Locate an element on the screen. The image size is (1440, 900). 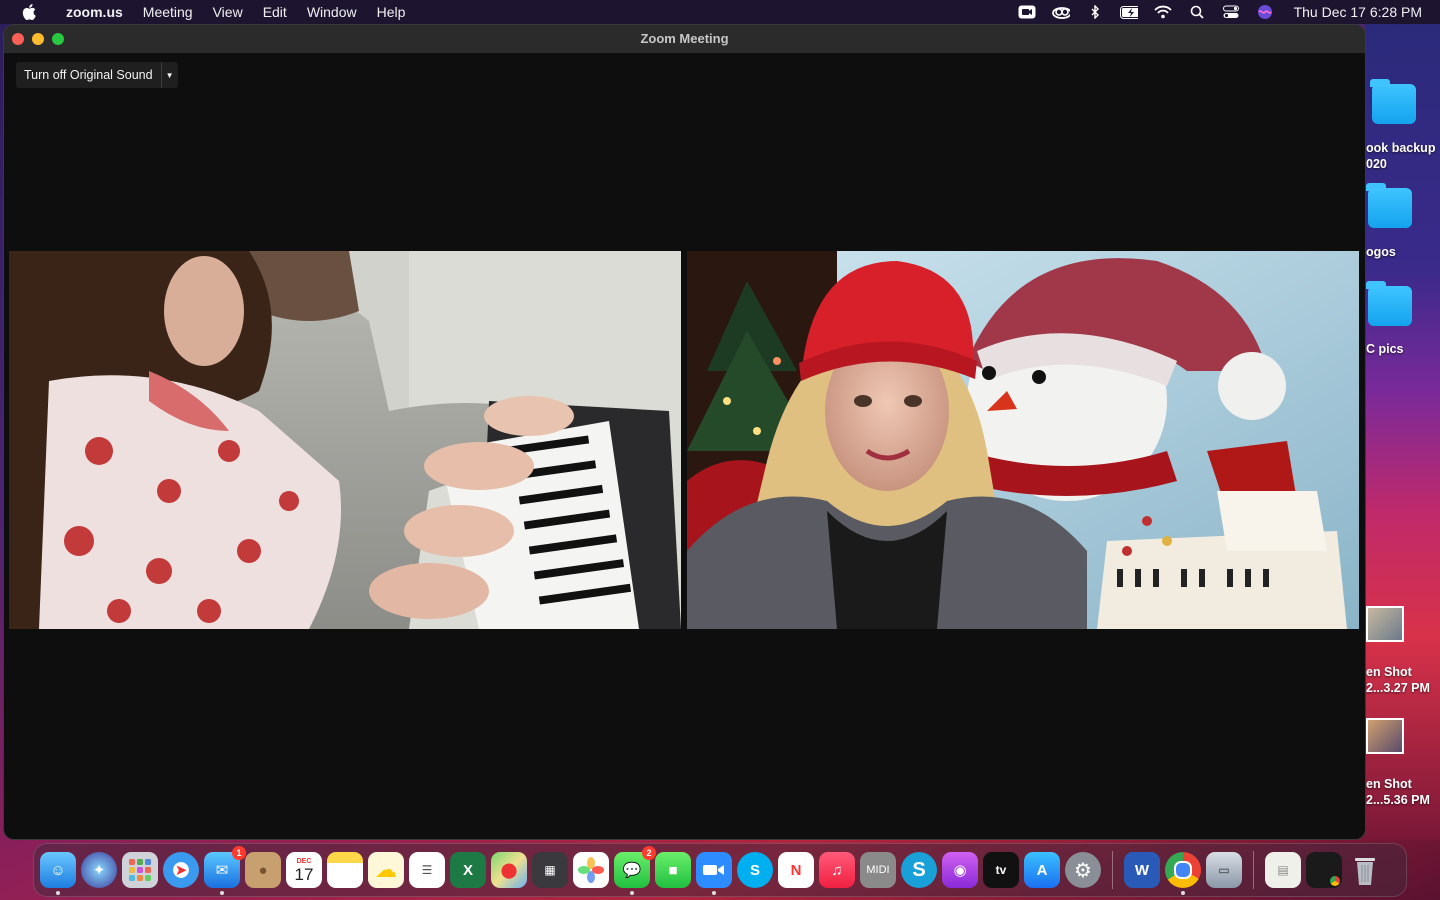
app-store-icon: A is located at coordinates (1042, 870).